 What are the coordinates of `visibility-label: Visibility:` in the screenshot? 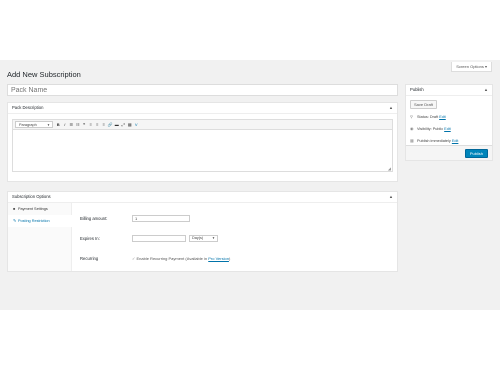 It's located at (424, 129).